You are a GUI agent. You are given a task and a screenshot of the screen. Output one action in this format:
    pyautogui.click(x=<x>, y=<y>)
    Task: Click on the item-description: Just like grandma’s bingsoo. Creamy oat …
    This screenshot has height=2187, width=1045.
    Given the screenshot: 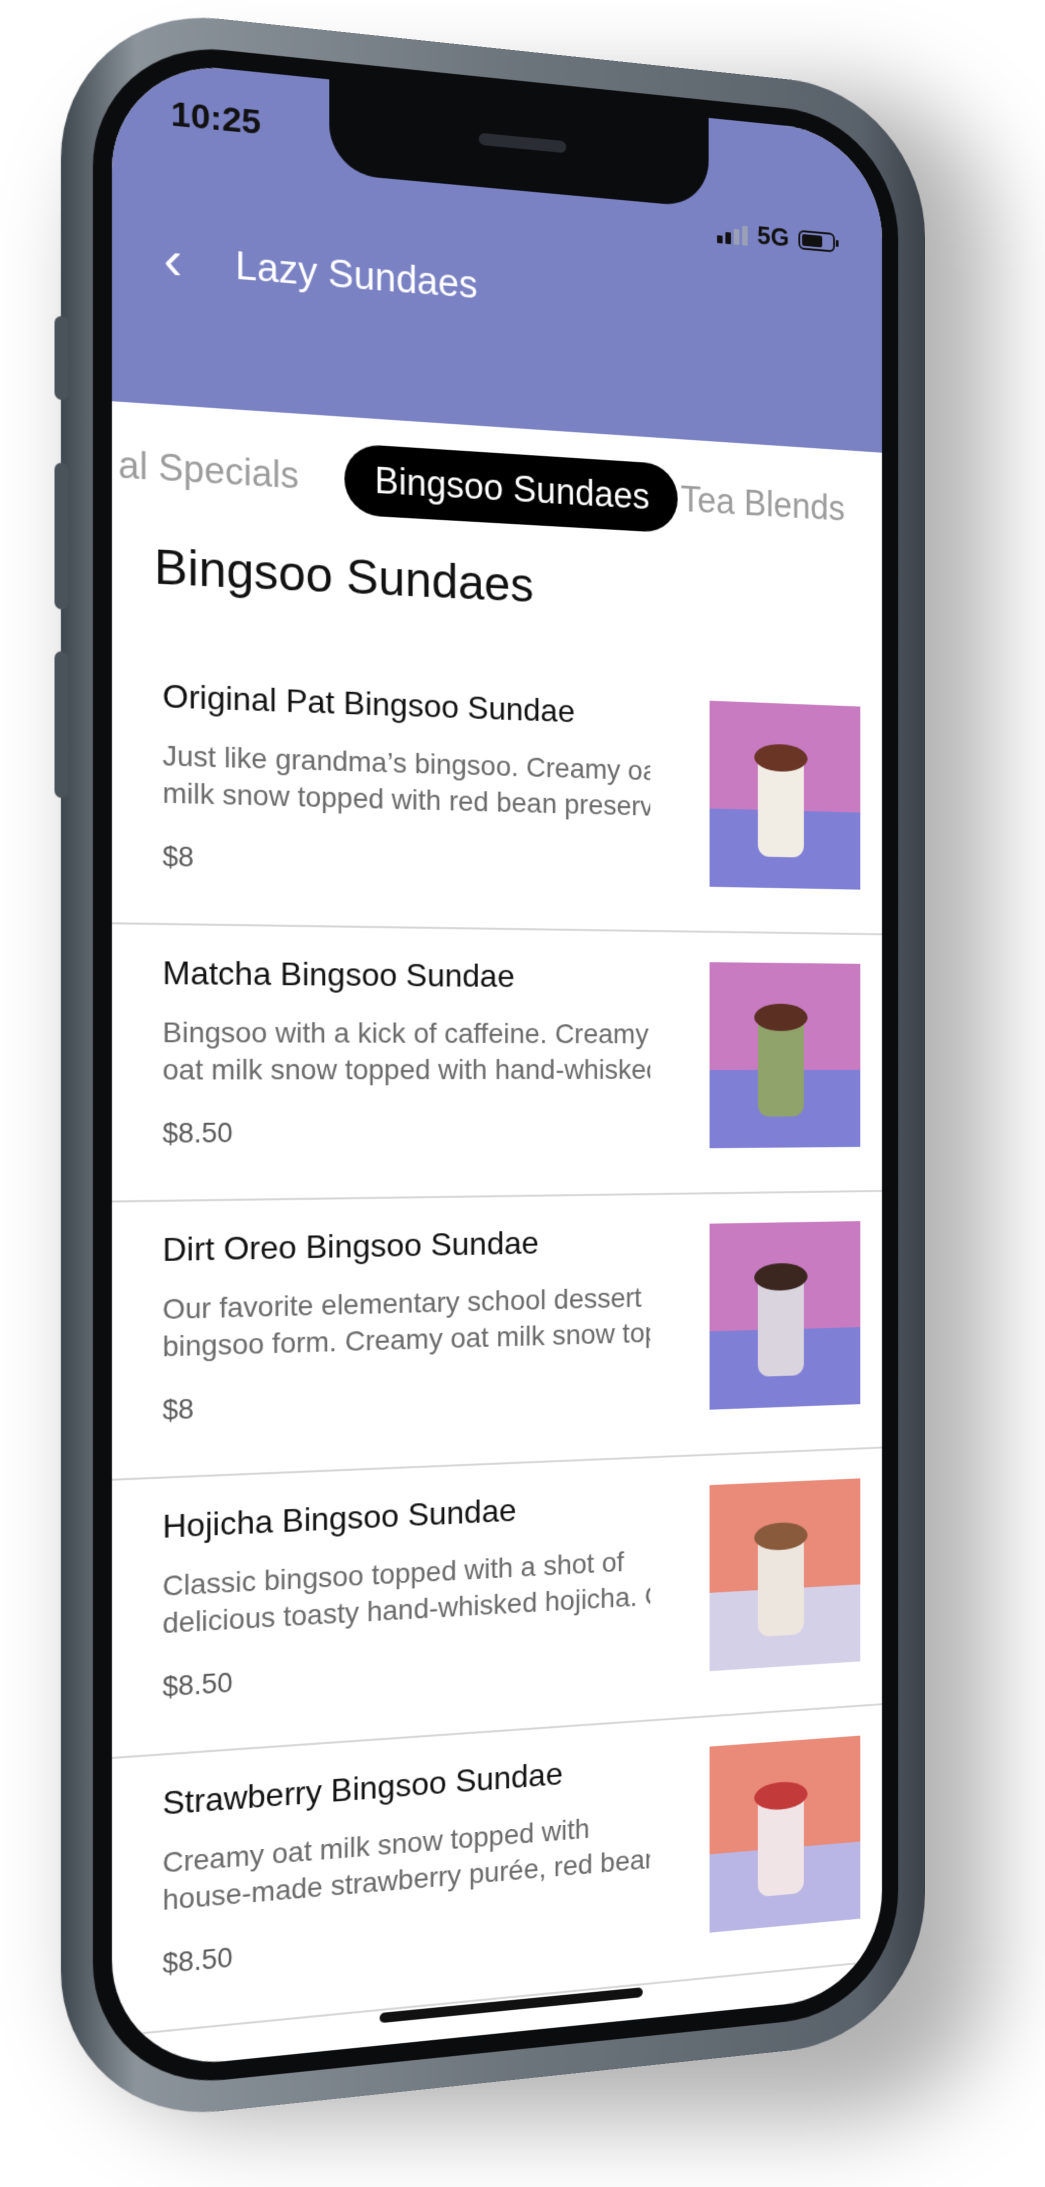 What is the action you would take?
    pyautogui.click(x=406, y=782)
    